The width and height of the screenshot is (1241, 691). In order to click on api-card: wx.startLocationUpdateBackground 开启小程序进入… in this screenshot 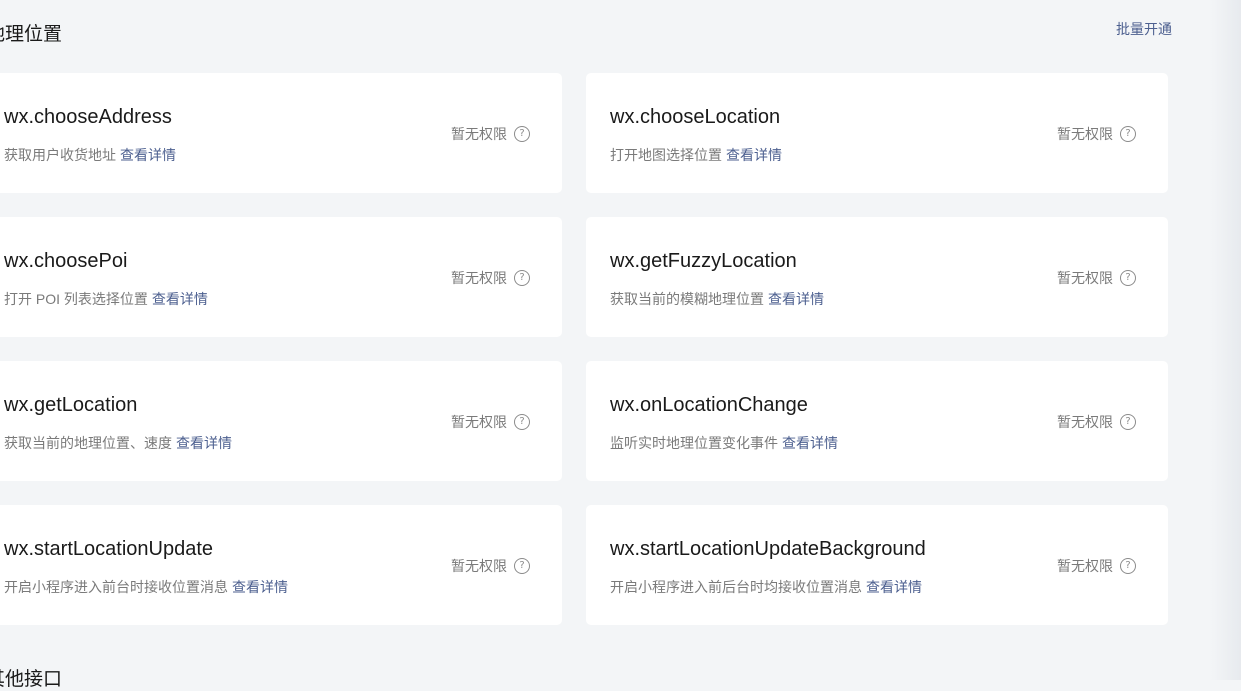, I will do `click(877, 565)`.